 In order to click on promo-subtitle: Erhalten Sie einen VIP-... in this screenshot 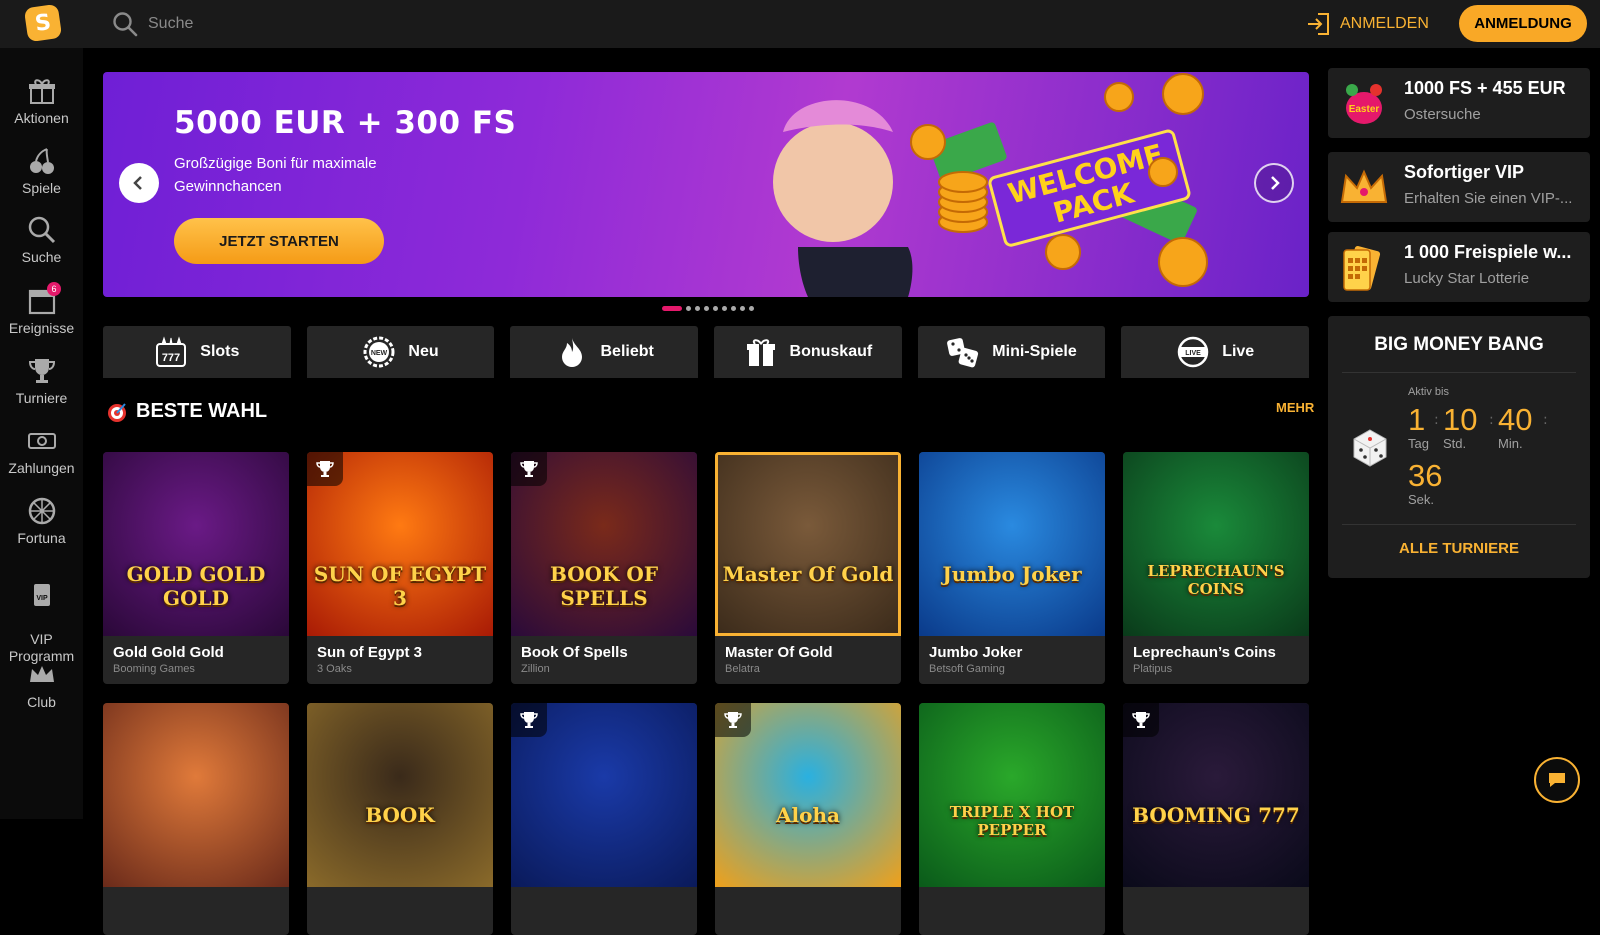, I will do `click(1488, 198)`.